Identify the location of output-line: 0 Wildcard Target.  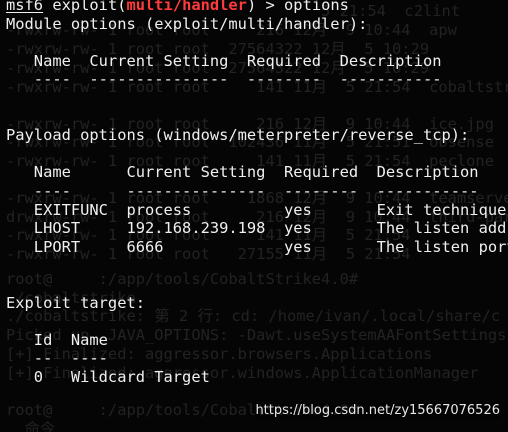
(108, 376).